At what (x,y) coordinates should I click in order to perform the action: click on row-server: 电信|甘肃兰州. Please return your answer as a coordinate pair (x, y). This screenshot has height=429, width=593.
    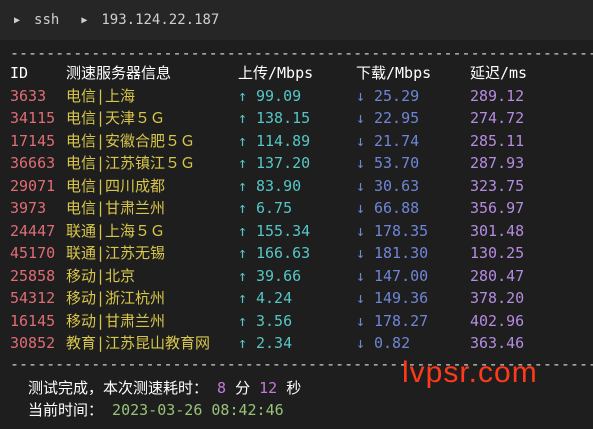
    Looking at the image, I should click on (116, 208).